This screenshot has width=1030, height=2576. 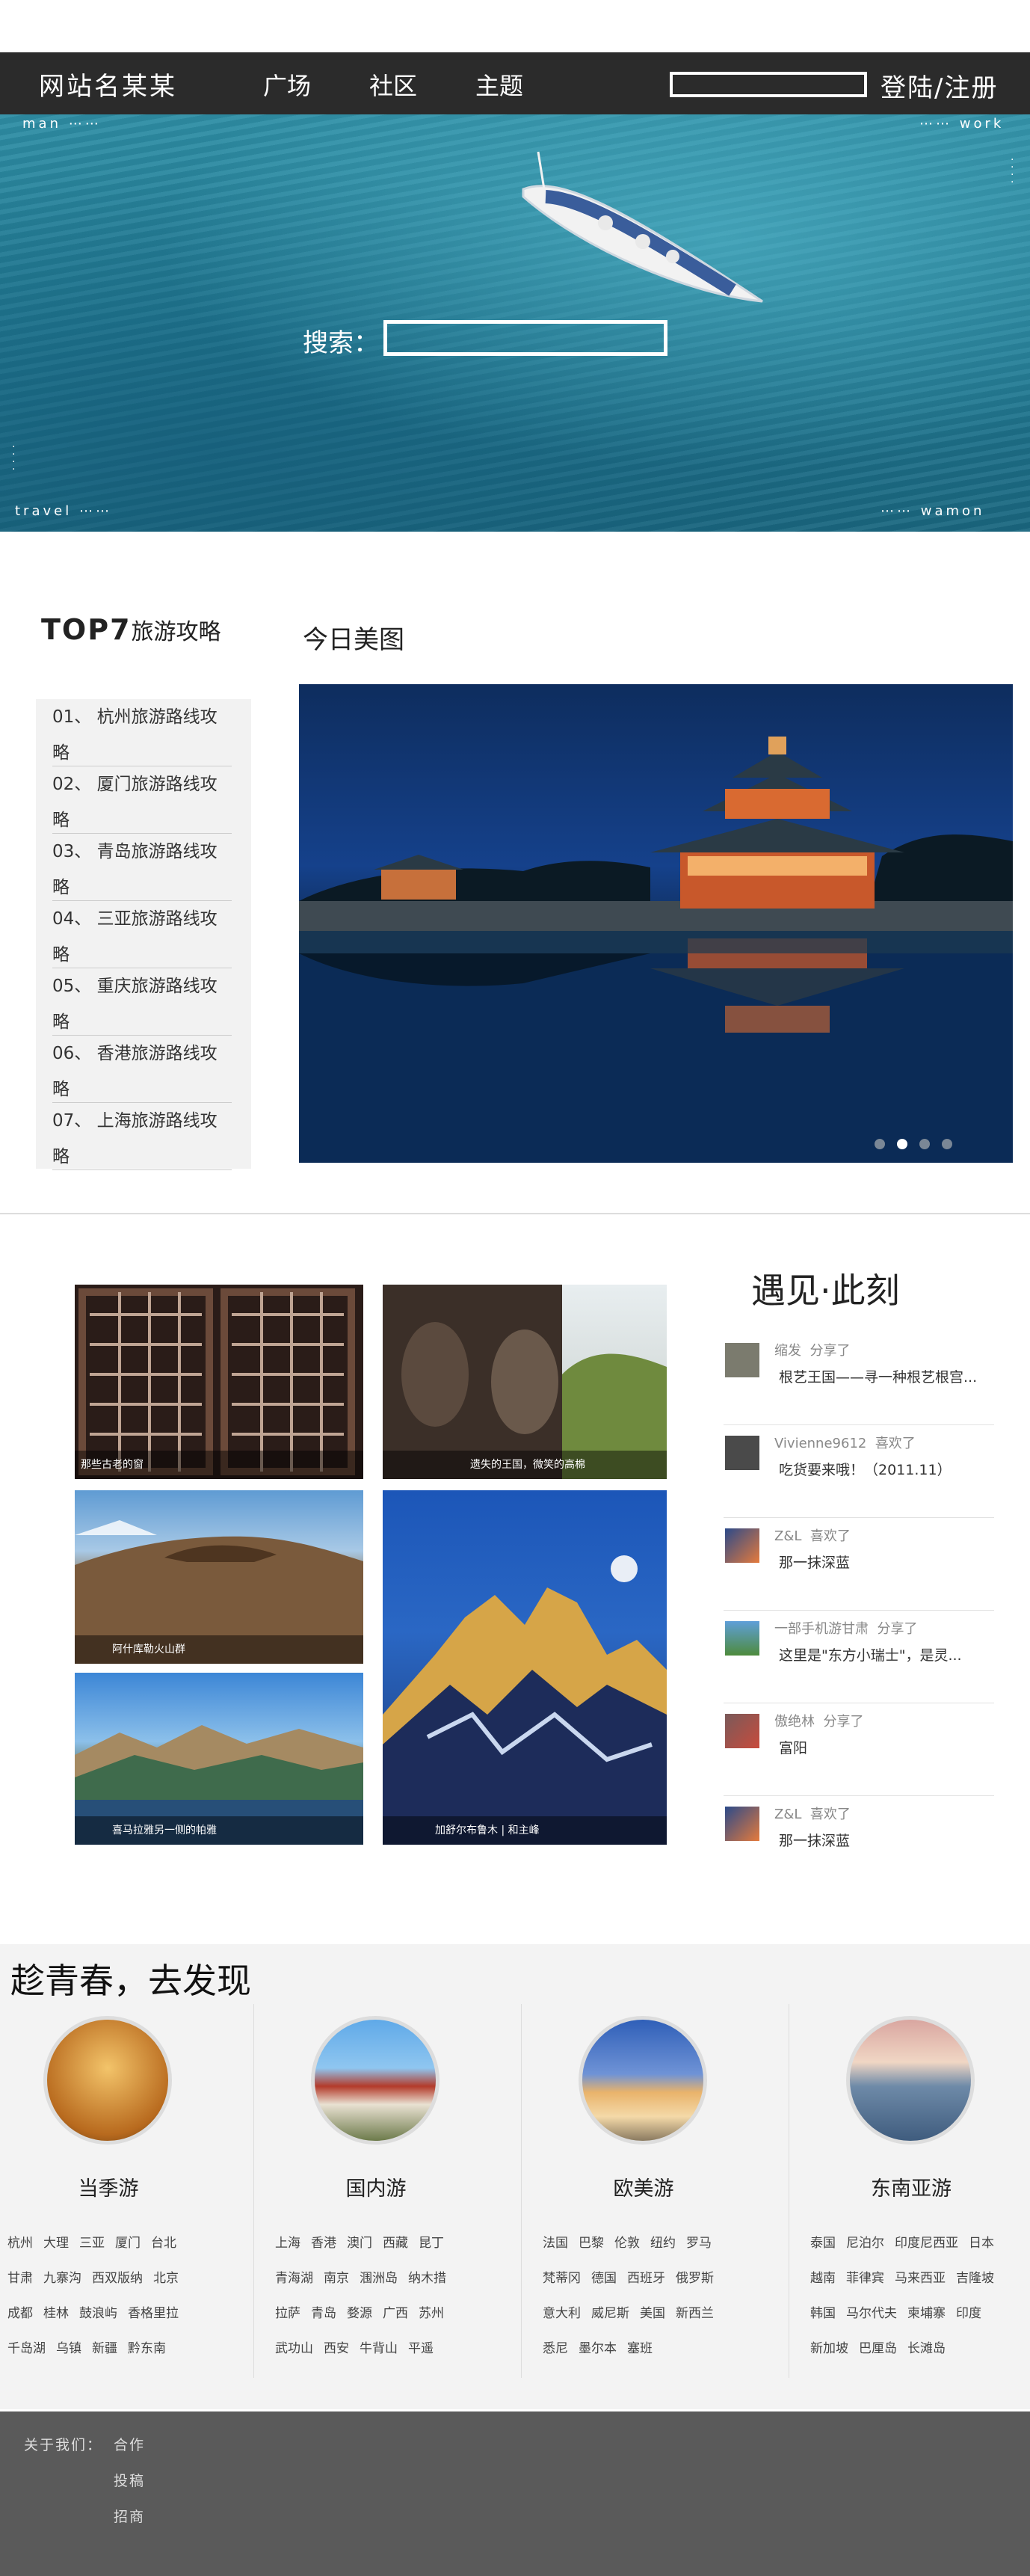 I want to click on place-link: 美国, so click(x=652, y=2319).